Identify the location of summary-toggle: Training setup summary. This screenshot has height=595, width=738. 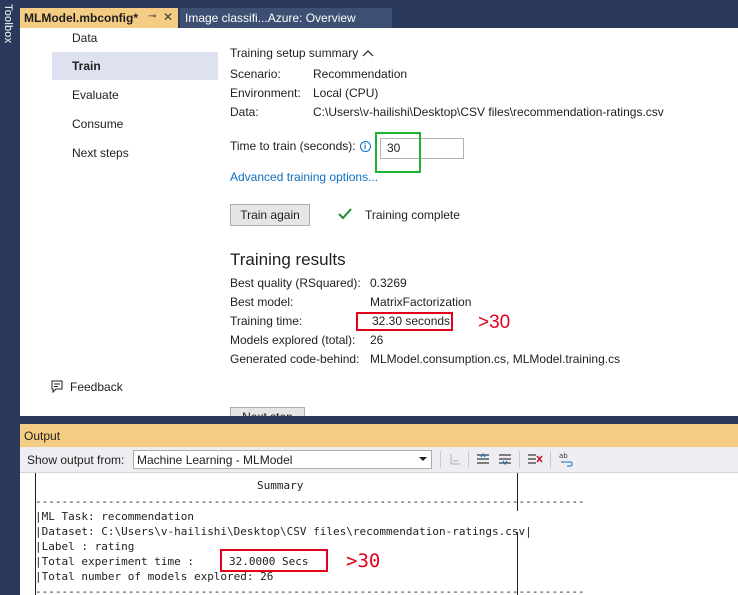
(302, 53).